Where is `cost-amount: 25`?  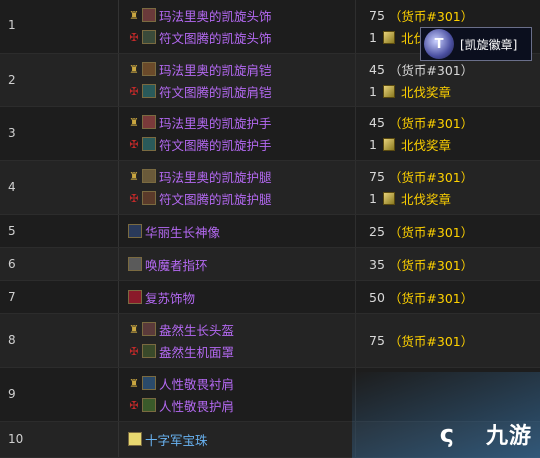 cost-amount: 25 is located at coordinates (377, 231).